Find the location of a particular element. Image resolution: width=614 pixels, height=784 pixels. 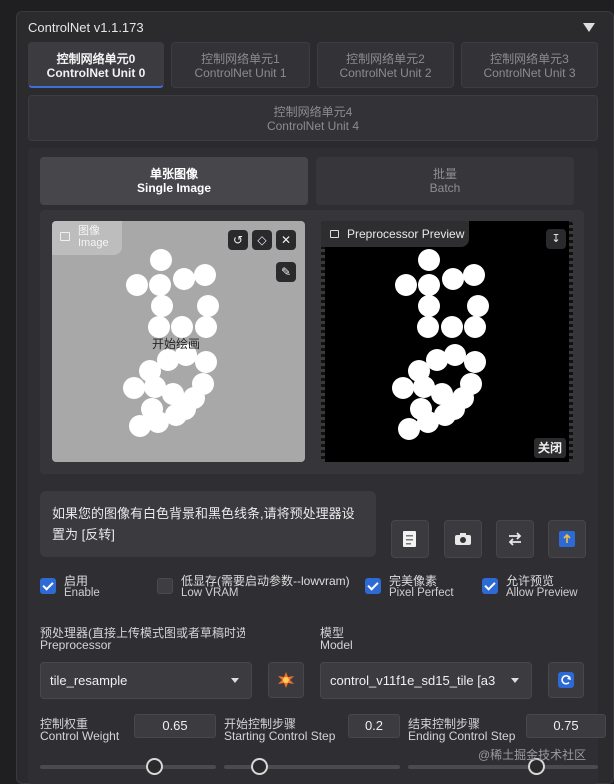

preprocessor-select: tile_resample is located at coordinates (146, 680).